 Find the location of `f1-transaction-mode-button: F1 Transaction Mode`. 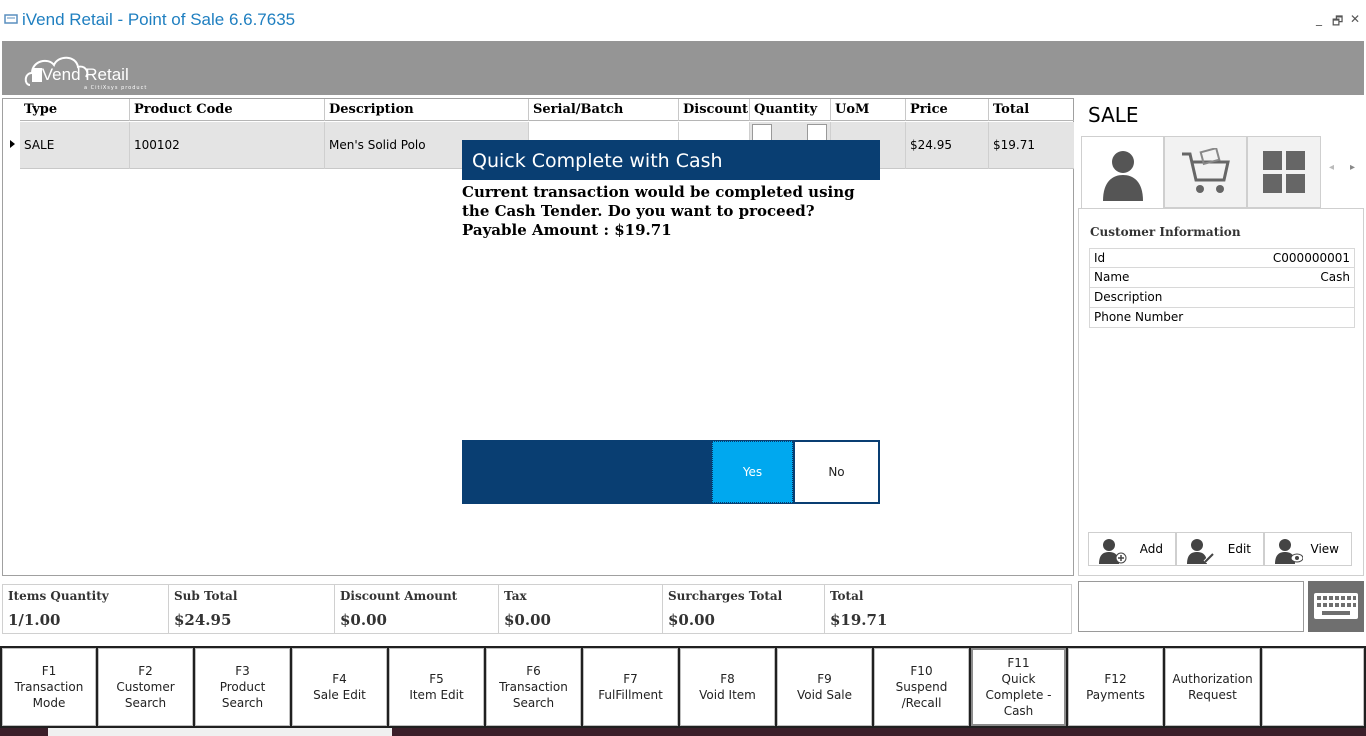

f1-transaction-mode-button: F1 Transaction Mode is located at coordinates (49, 687).